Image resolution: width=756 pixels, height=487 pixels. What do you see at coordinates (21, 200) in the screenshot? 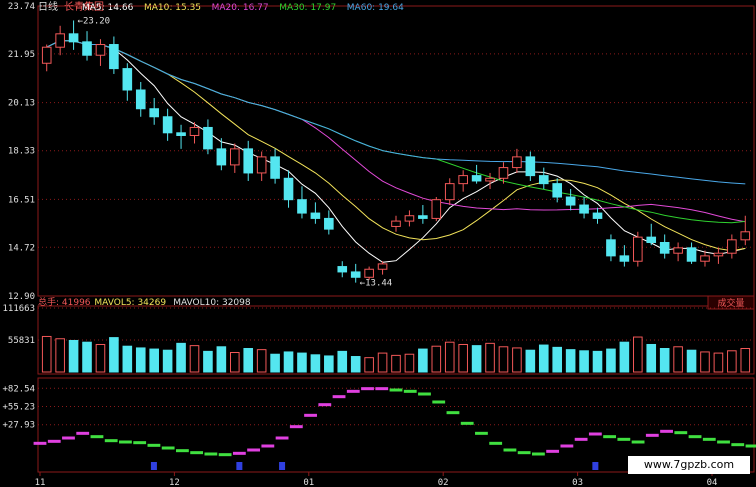
I see `price-tick-label: 16.51` at bounding box center [21, 200].